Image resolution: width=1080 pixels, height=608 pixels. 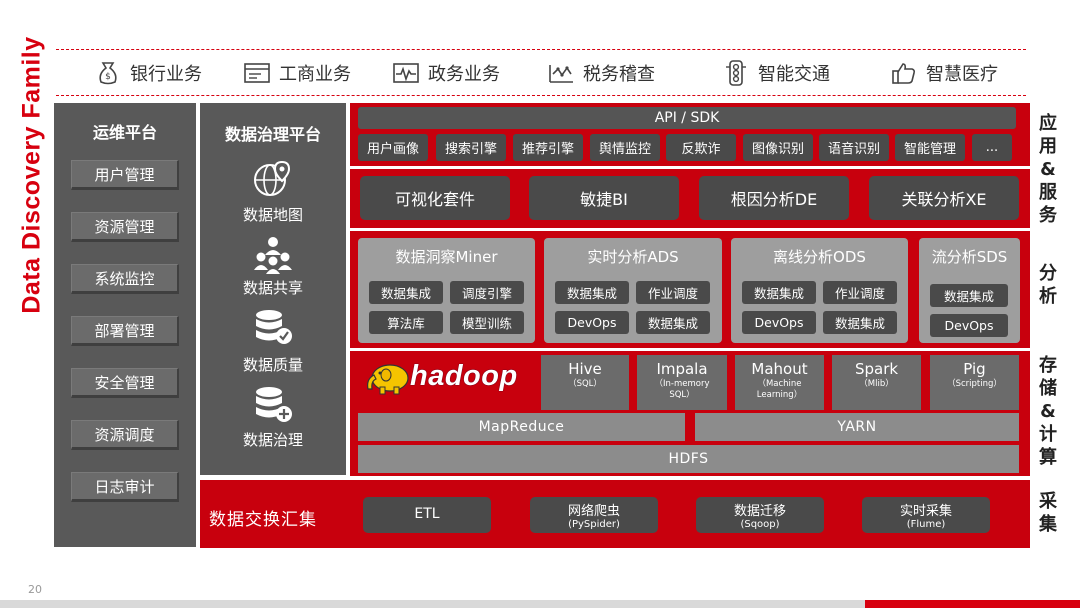 I want to click on tool-name: Pig, so click(x=974, y=369).